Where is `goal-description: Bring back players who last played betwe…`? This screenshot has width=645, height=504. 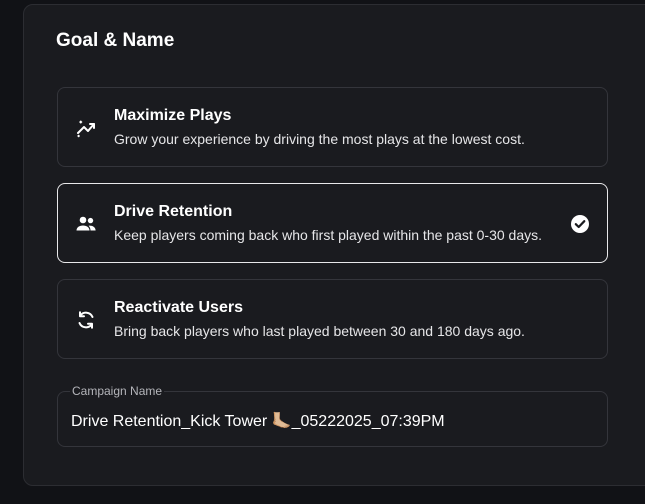
goal-description: Bring back players who last played betwe… is located at coordinates (319, 331).